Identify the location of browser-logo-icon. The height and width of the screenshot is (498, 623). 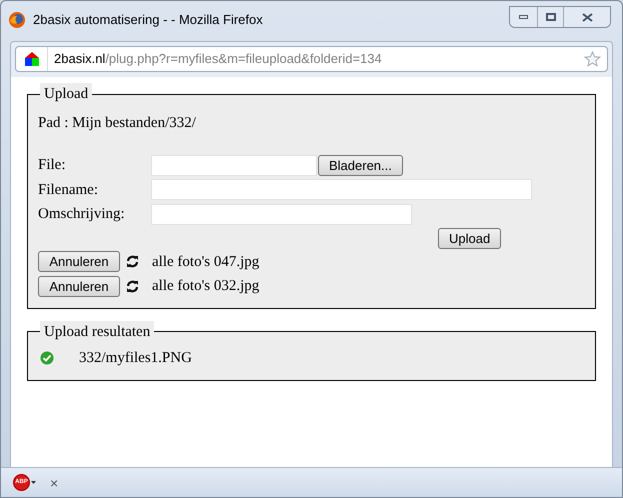
(17, 20).